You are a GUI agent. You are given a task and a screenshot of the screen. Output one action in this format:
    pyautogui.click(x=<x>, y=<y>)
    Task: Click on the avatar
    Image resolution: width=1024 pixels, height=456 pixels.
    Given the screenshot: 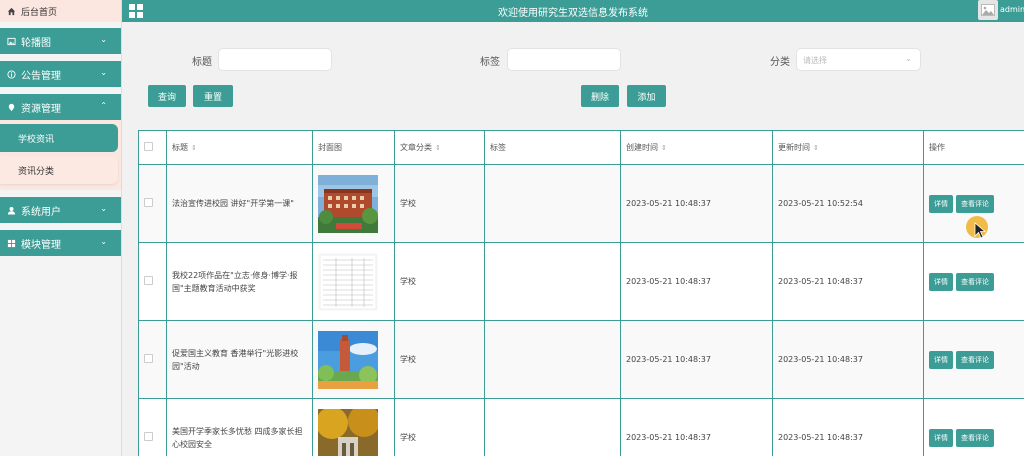 What is the action you would take?
    pyautogui.click(x=988, y=10)
    